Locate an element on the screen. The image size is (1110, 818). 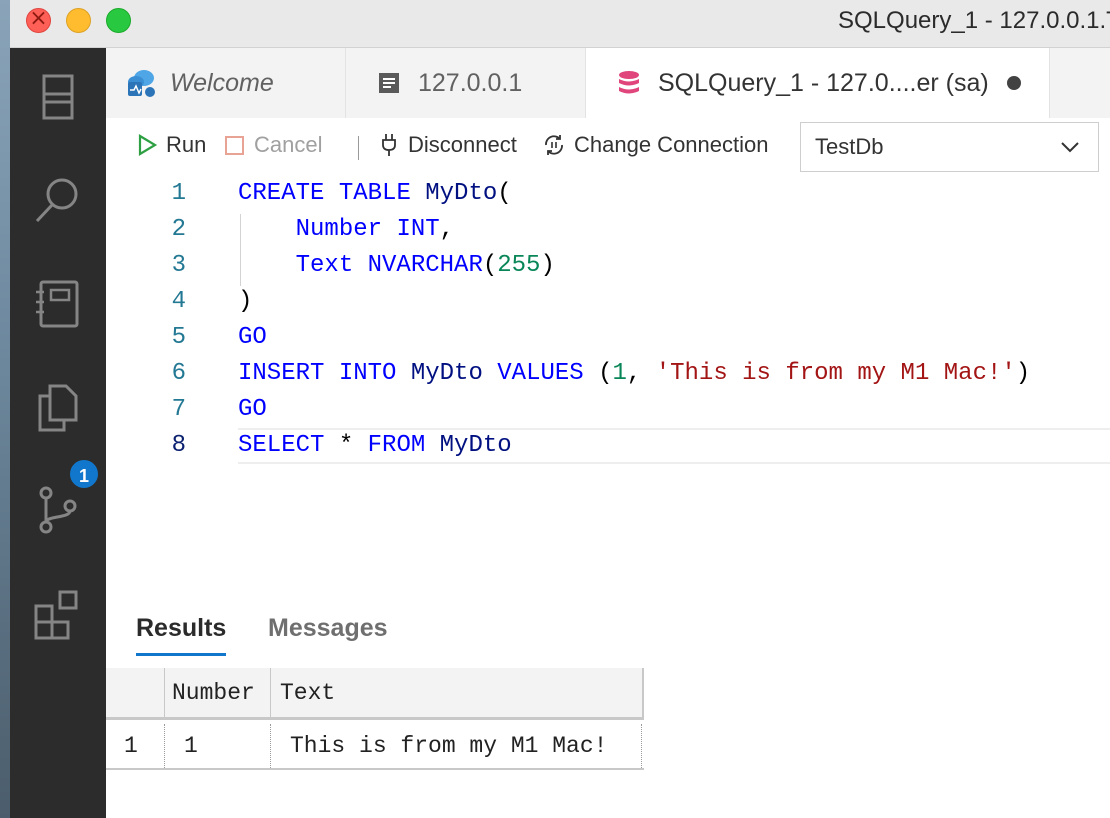
database-icon is located at coordinates (629, 83).